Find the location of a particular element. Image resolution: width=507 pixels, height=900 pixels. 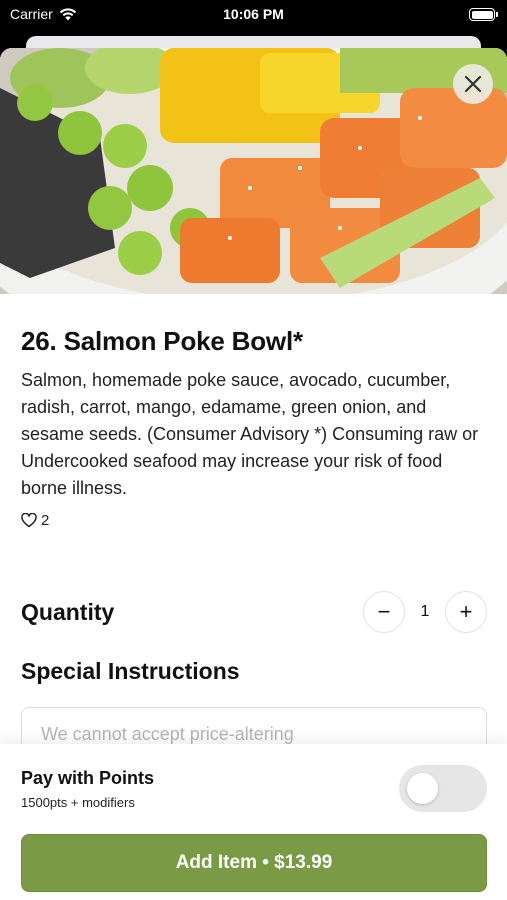

quantity-label: Quantity is located at coordinates (68, 611).